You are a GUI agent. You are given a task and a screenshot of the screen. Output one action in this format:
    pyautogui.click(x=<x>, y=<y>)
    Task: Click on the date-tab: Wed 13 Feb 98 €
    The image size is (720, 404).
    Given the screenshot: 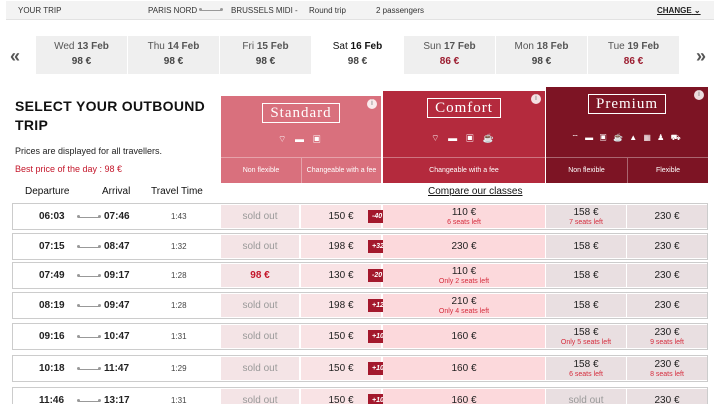 What is the action you would take?
    pyautogui.click(x=82, y=55)
    